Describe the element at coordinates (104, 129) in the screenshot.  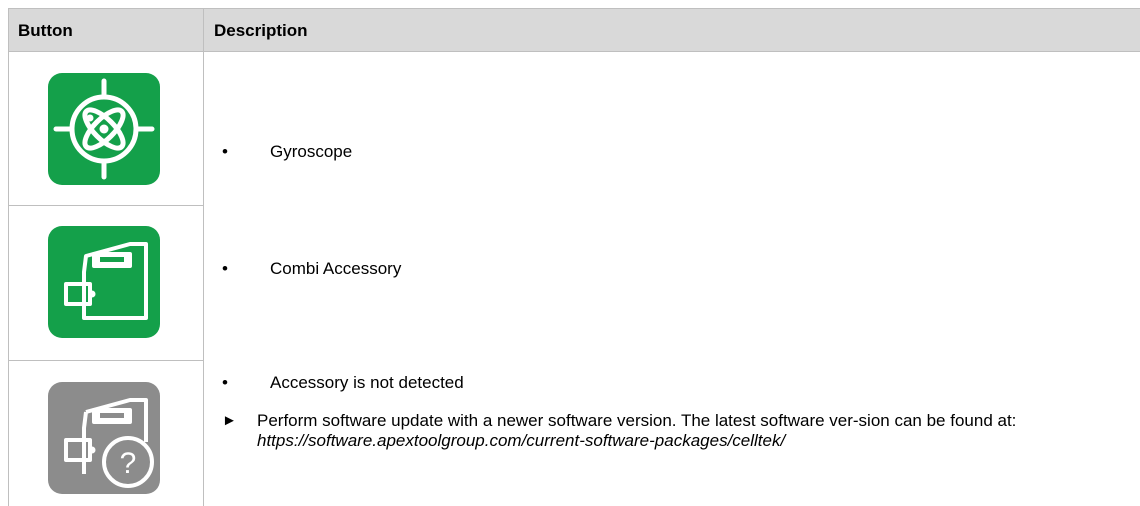
I see `gyroscope-icon` at that location.